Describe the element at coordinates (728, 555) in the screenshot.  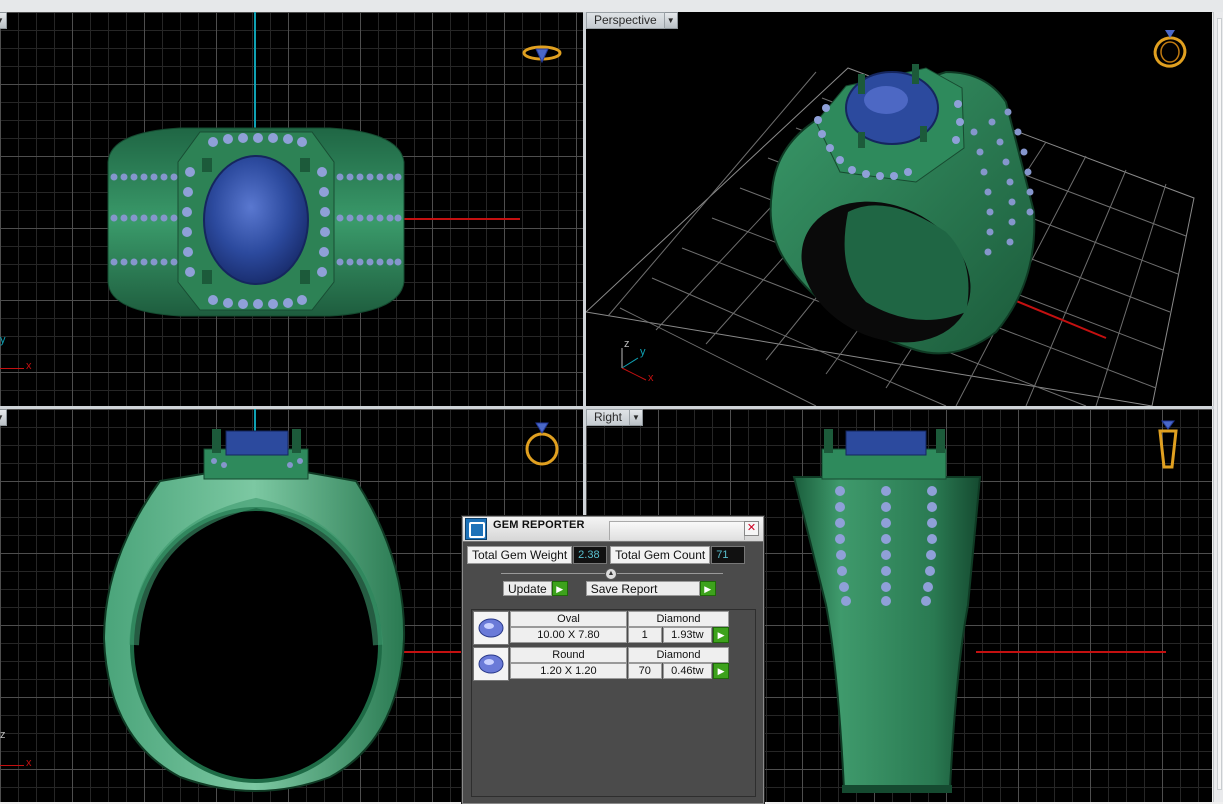
I see `total-gem-count-value: 71` at that location.